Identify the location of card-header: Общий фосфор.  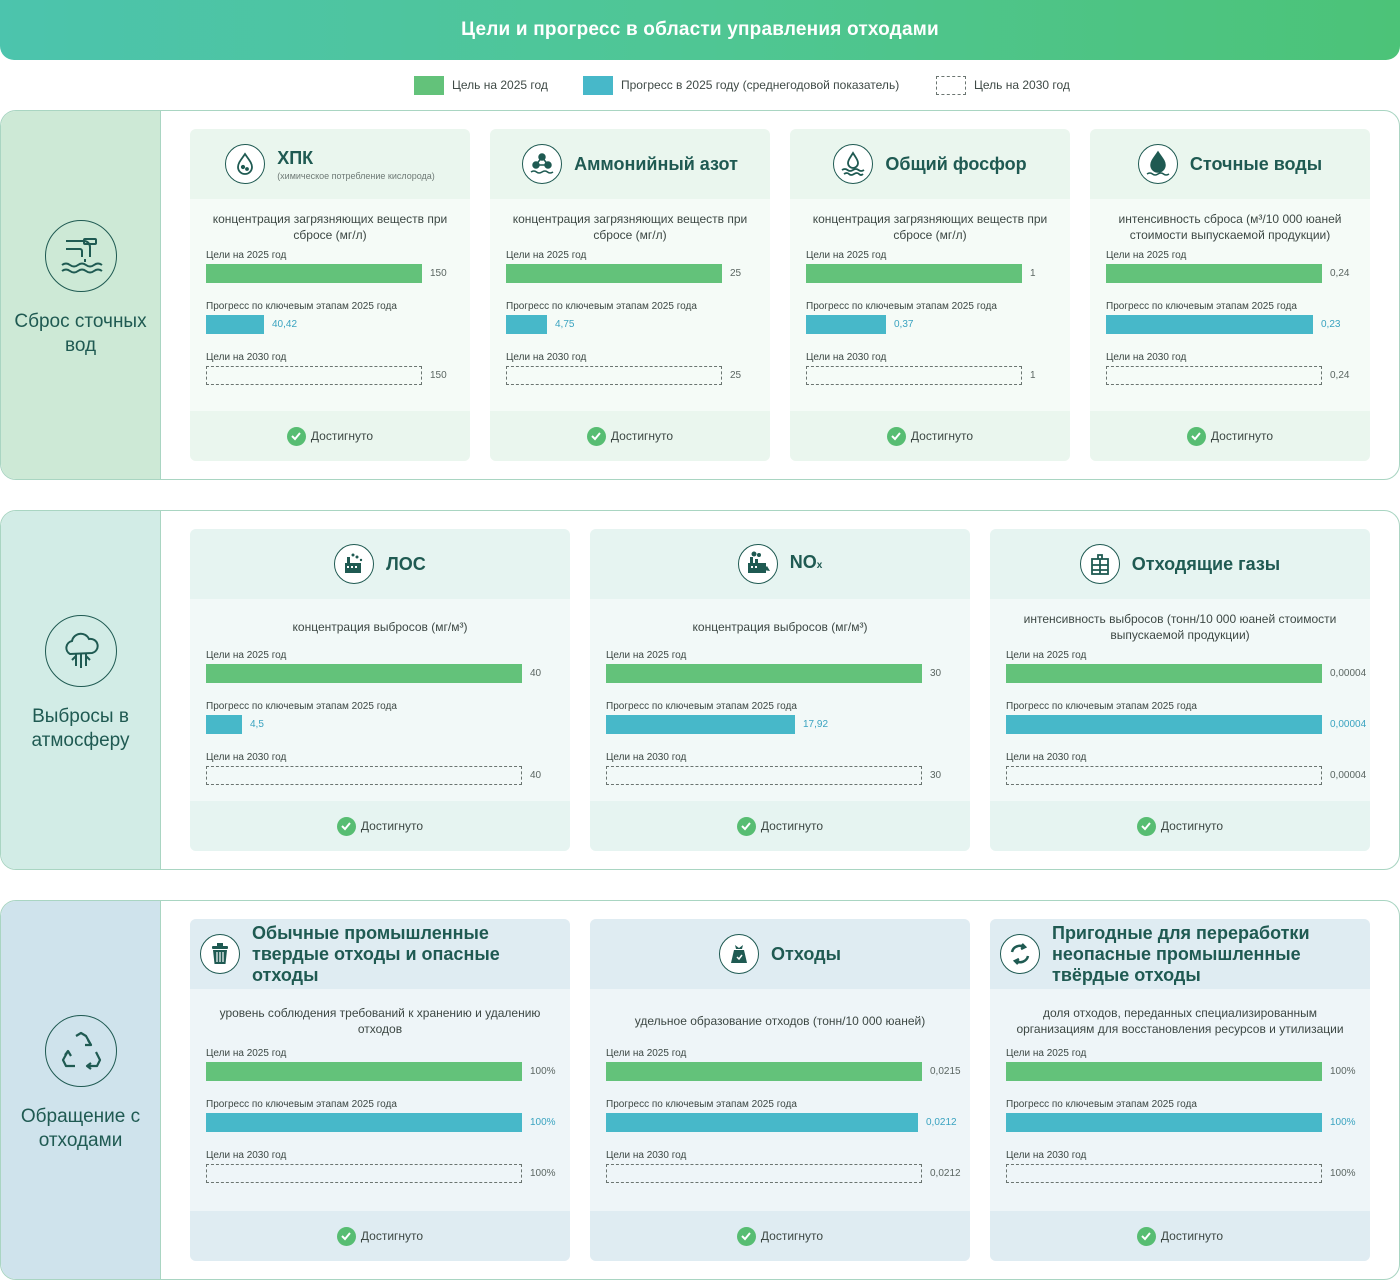
(930, 164).